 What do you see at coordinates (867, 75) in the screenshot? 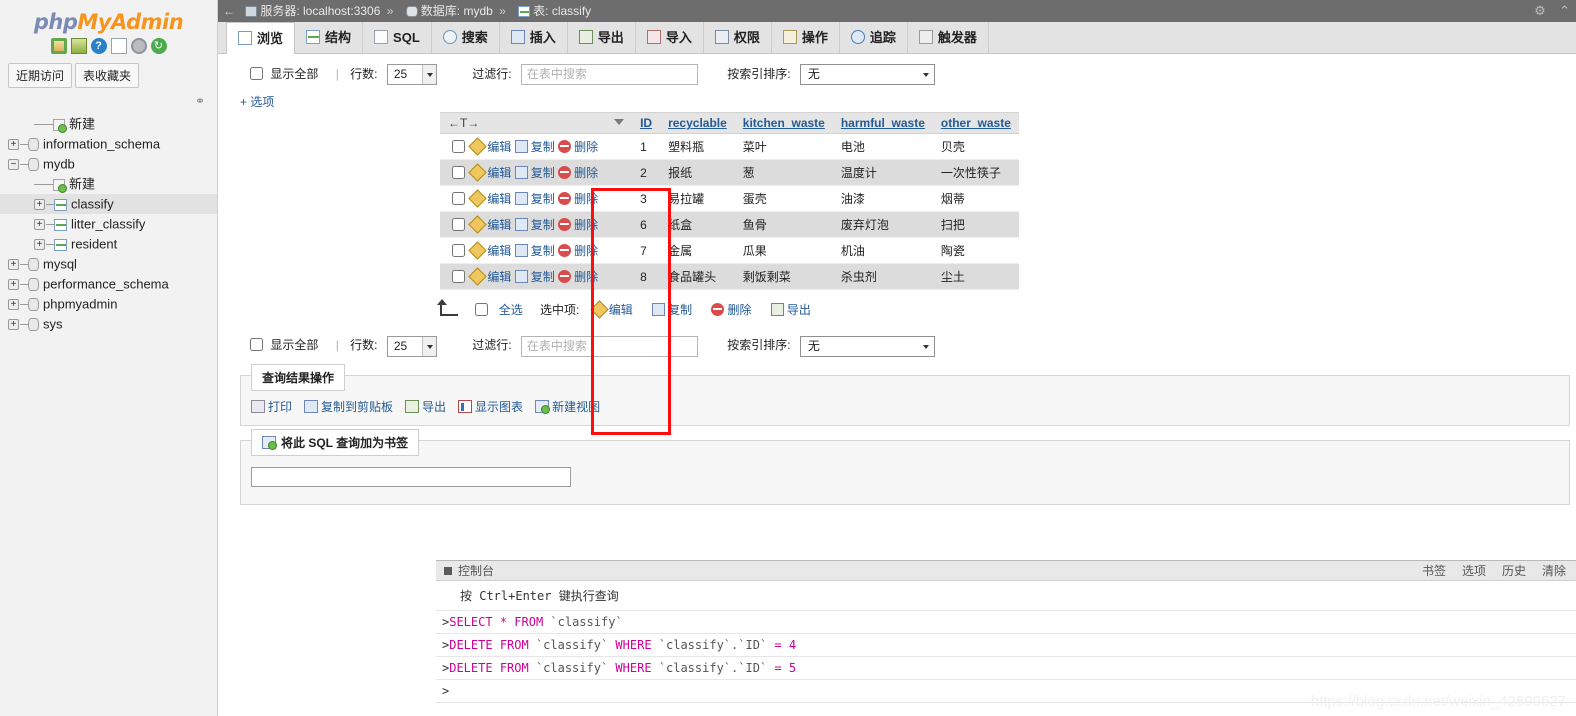
I see `sort-index-select-top: 无` at bounding box center [867, 75].